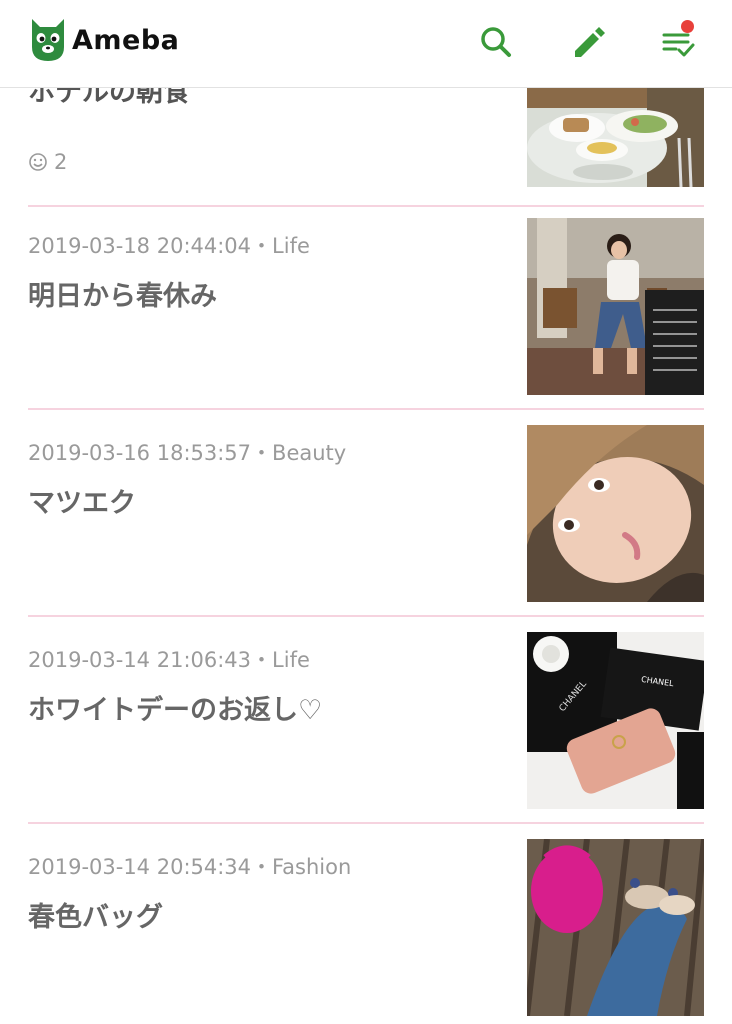  Describe the element at coordinates (82, 503) in the screenshot. I see `entry-title: マツエク` at that location.